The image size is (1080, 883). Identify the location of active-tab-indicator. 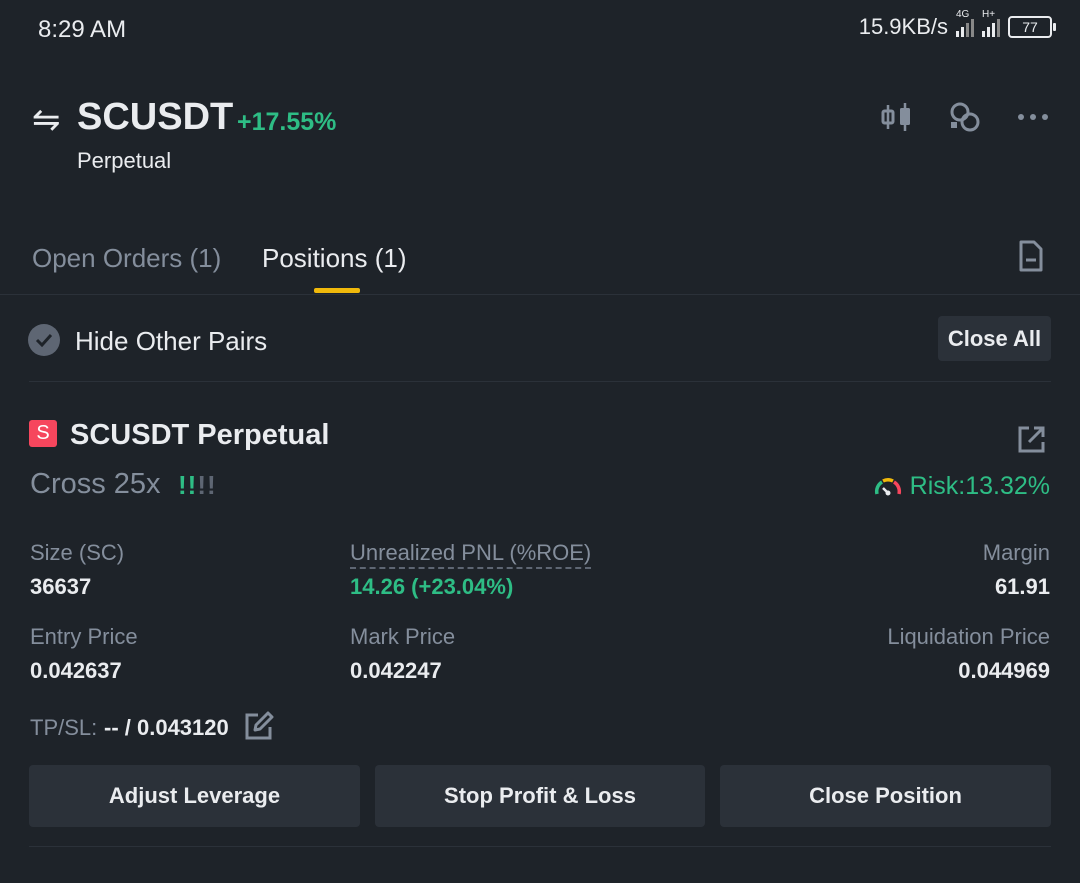
(337, 290).